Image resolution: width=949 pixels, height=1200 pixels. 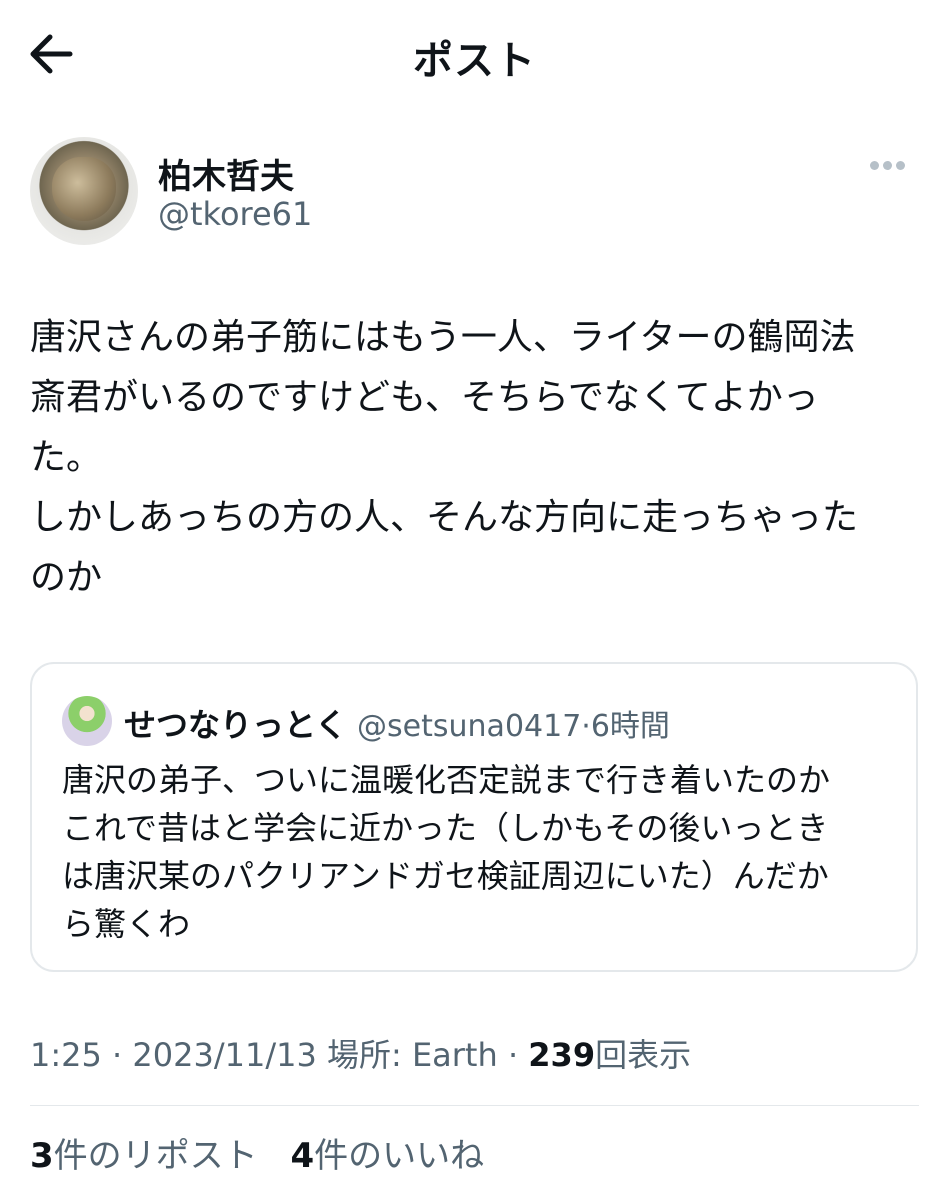 What do you see at coordinates (874, 165) in the screenshot?
I see `more-dots-icon` at bounding box center [874, 165].